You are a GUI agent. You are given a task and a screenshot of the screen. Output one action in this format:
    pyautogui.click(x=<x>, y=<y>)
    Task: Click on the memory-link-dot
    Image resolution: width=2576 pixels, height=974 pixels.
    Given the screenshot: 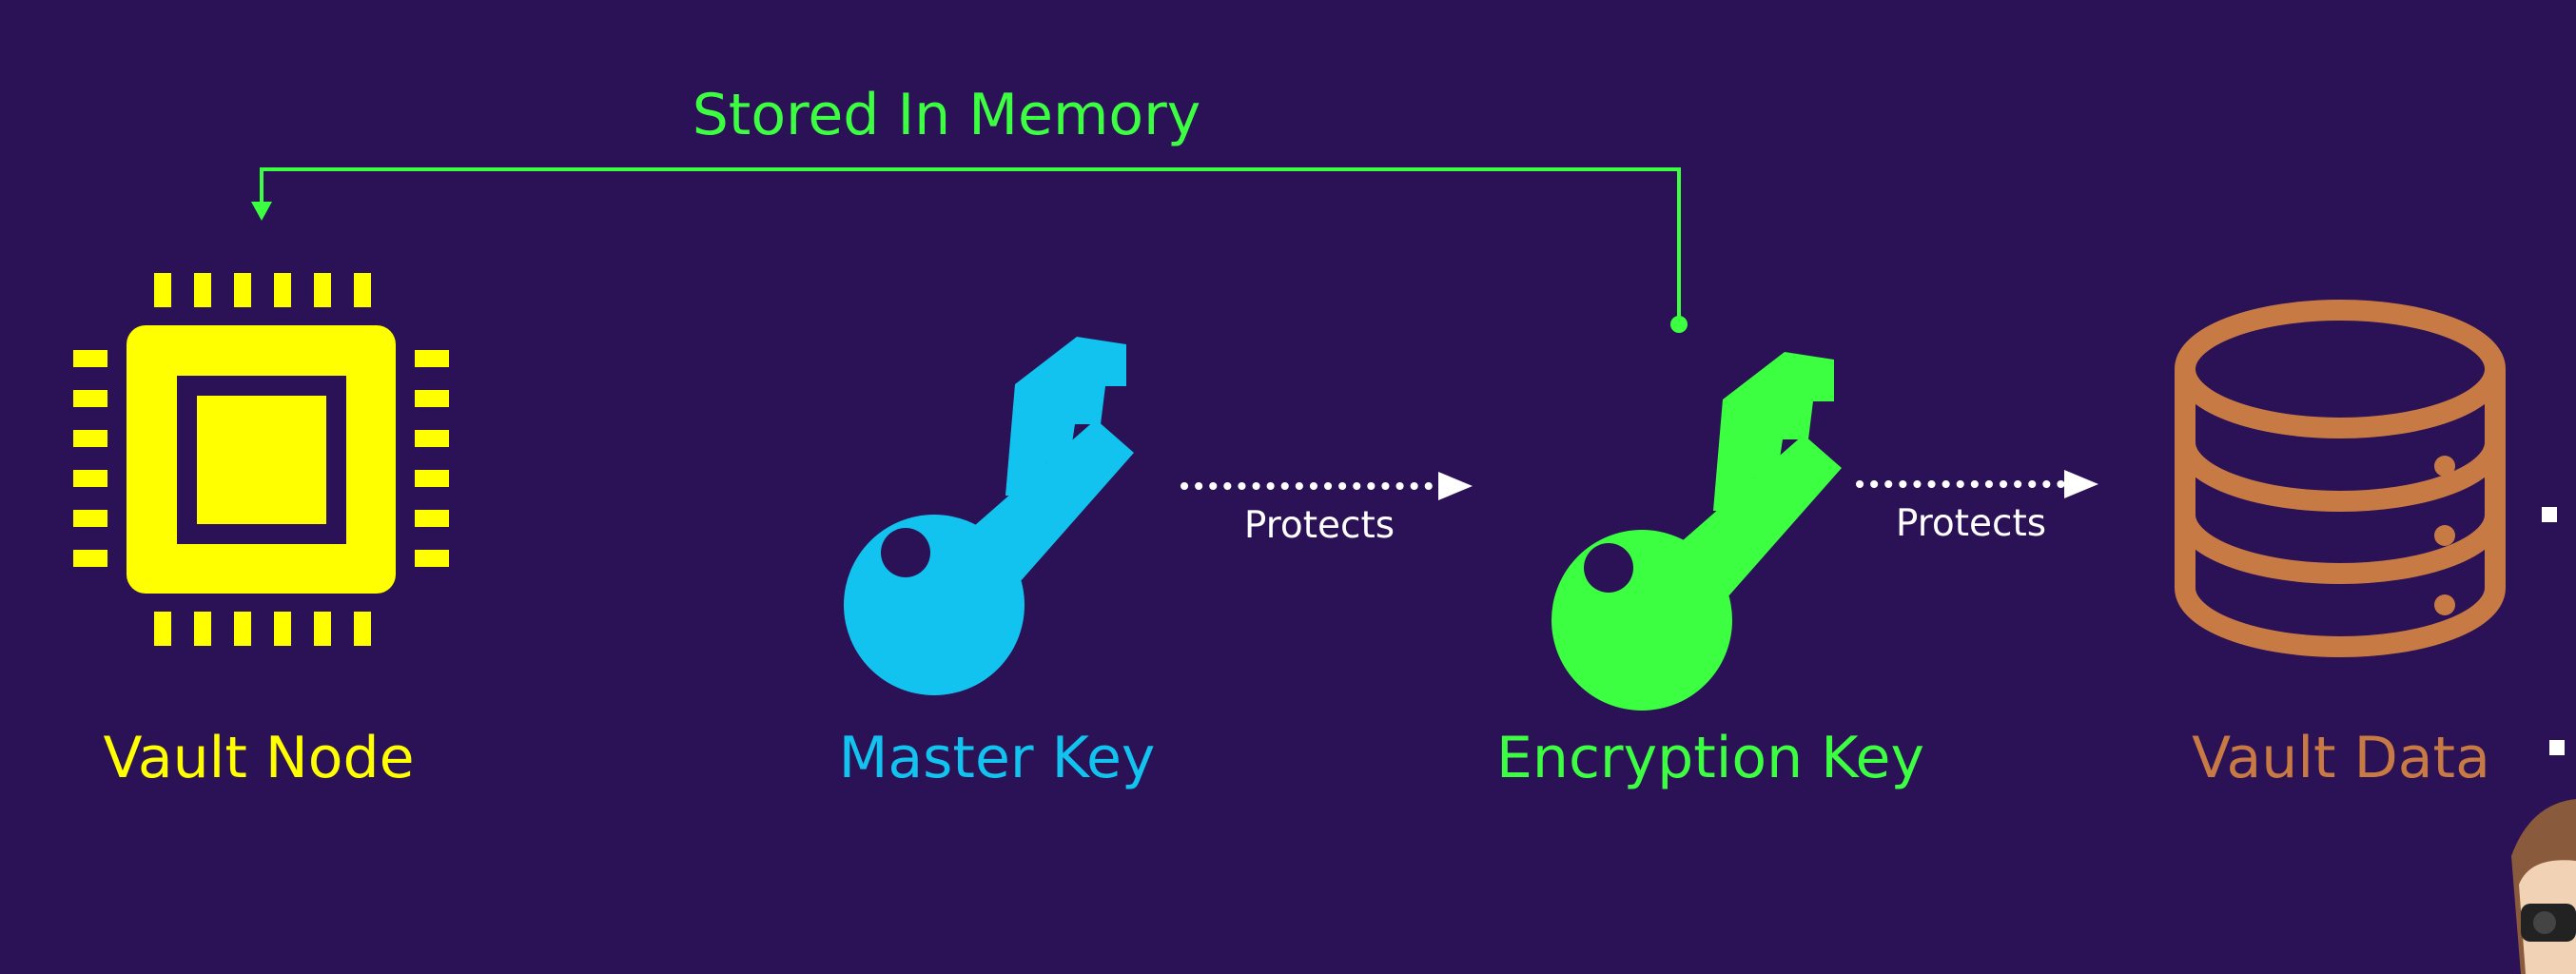 What is the action you would take?
    pyautogui.click(x=1679, y=325)
    